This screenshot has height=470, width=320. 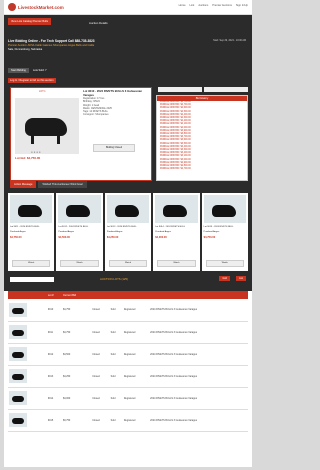 I want to click on table-cell: $4,000, so click(x=66, y=398).